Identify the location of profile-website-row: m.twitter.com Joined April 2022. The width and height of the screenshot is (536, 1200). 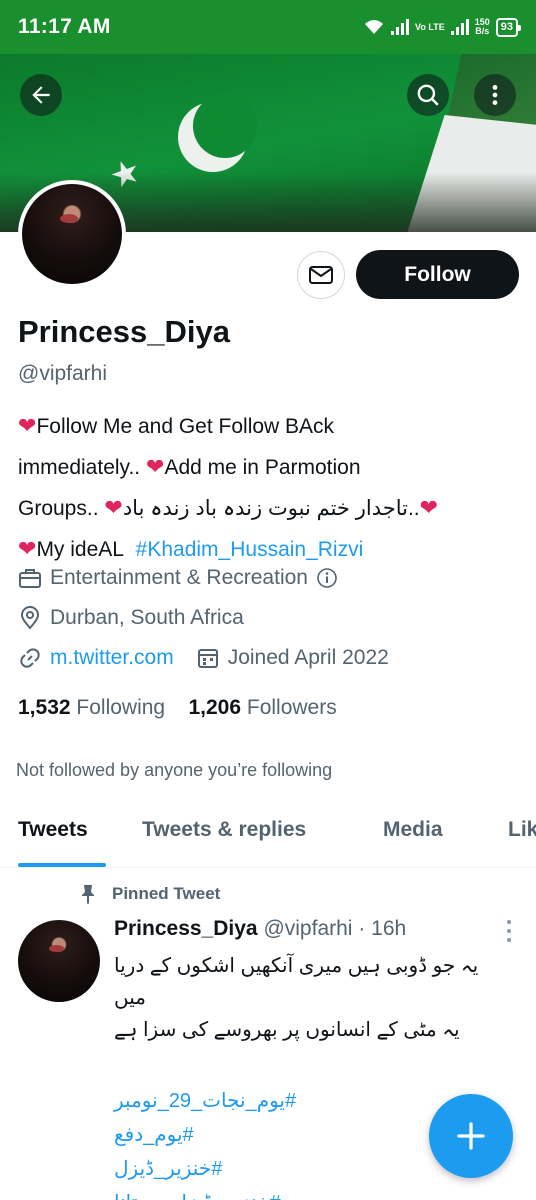
(203, 658).